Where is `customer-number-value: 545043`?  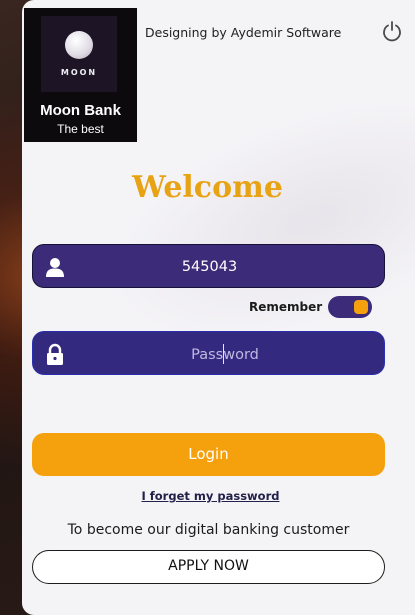
customer-number-value: 545043 is located at coordinates (209, 267).